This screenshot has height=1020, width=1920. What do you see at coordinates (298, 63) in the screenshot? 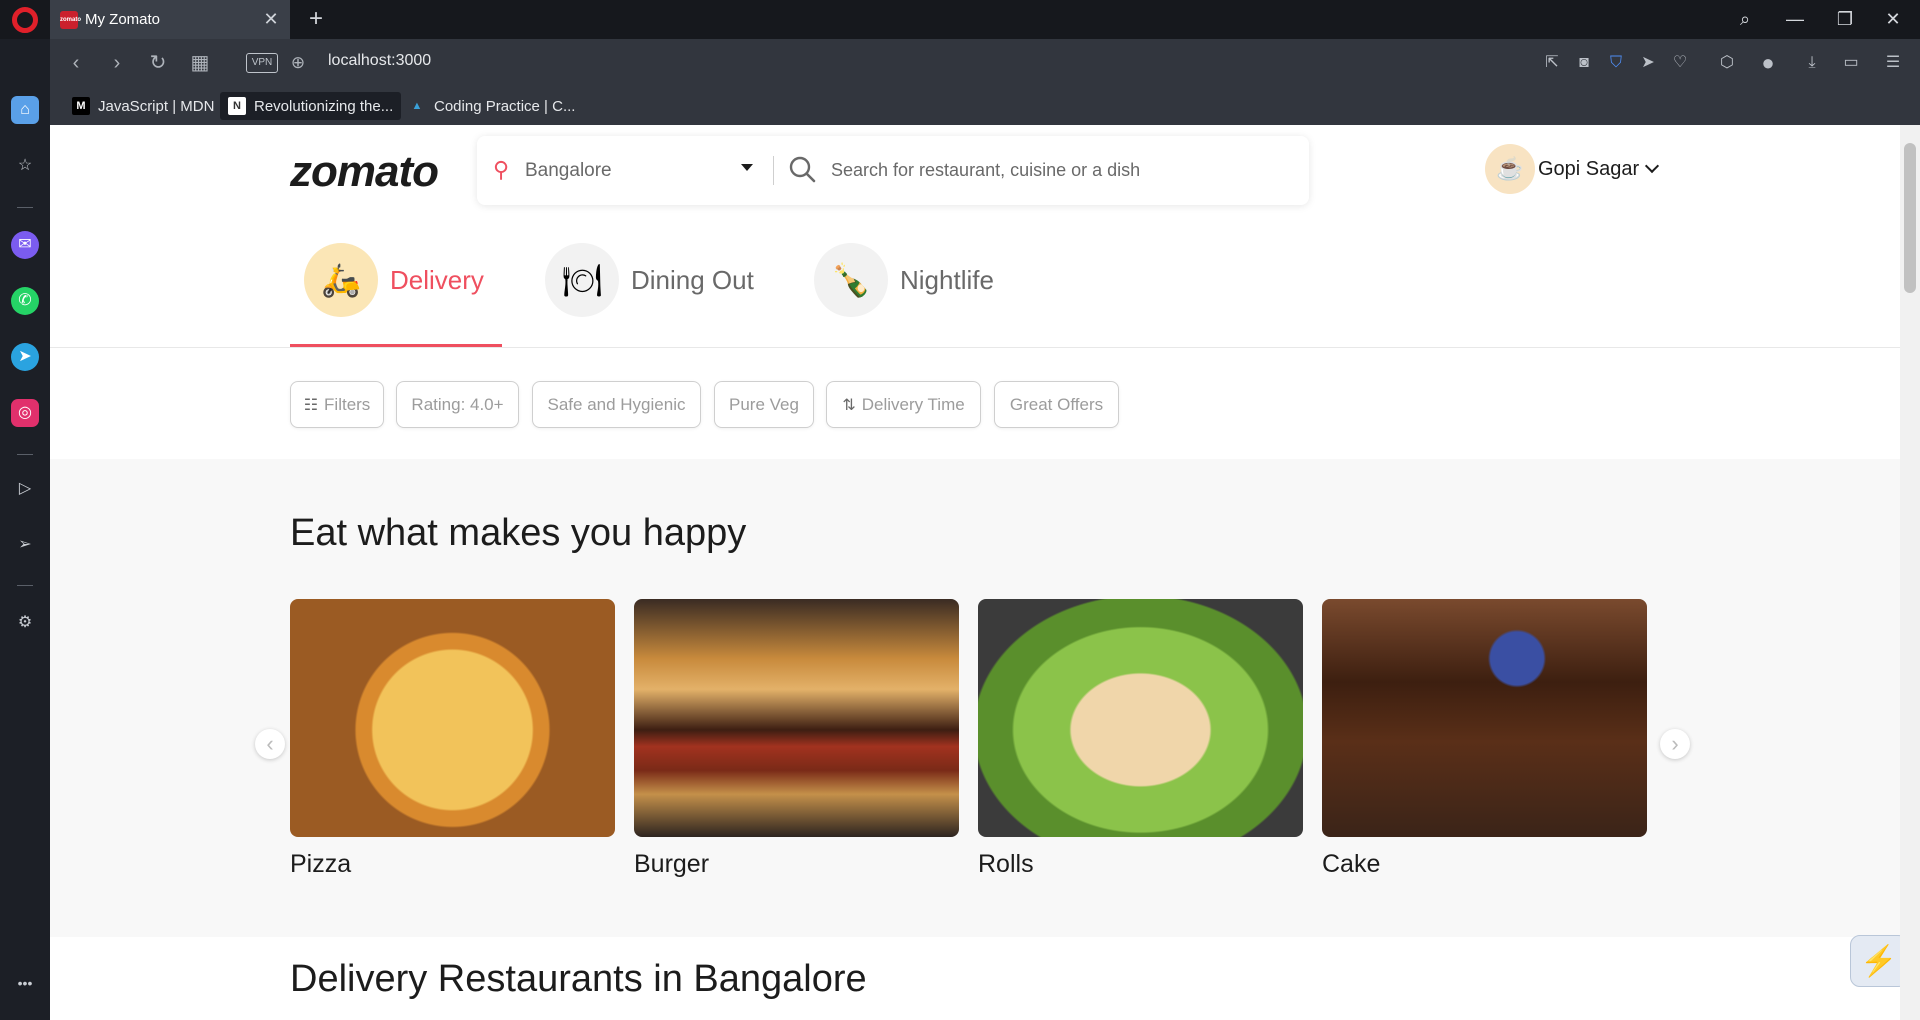
I see `globe-icon: ⊕` at bounding box center [298, 63].